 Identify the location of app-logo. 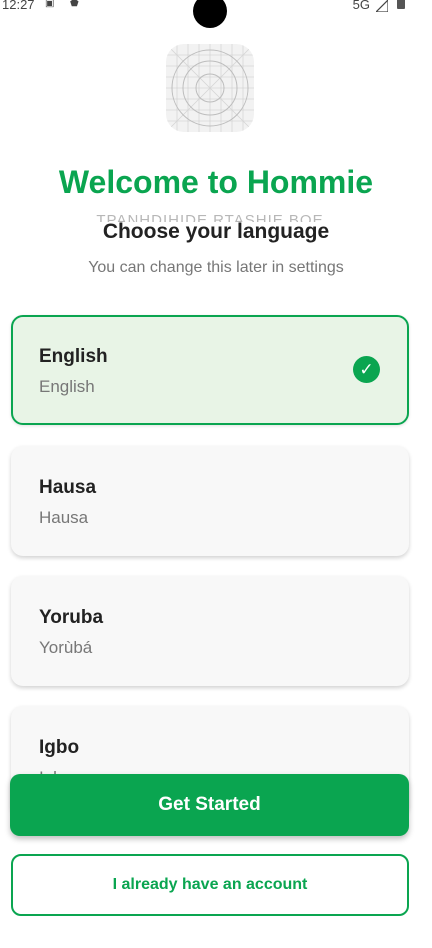
(210, 88).